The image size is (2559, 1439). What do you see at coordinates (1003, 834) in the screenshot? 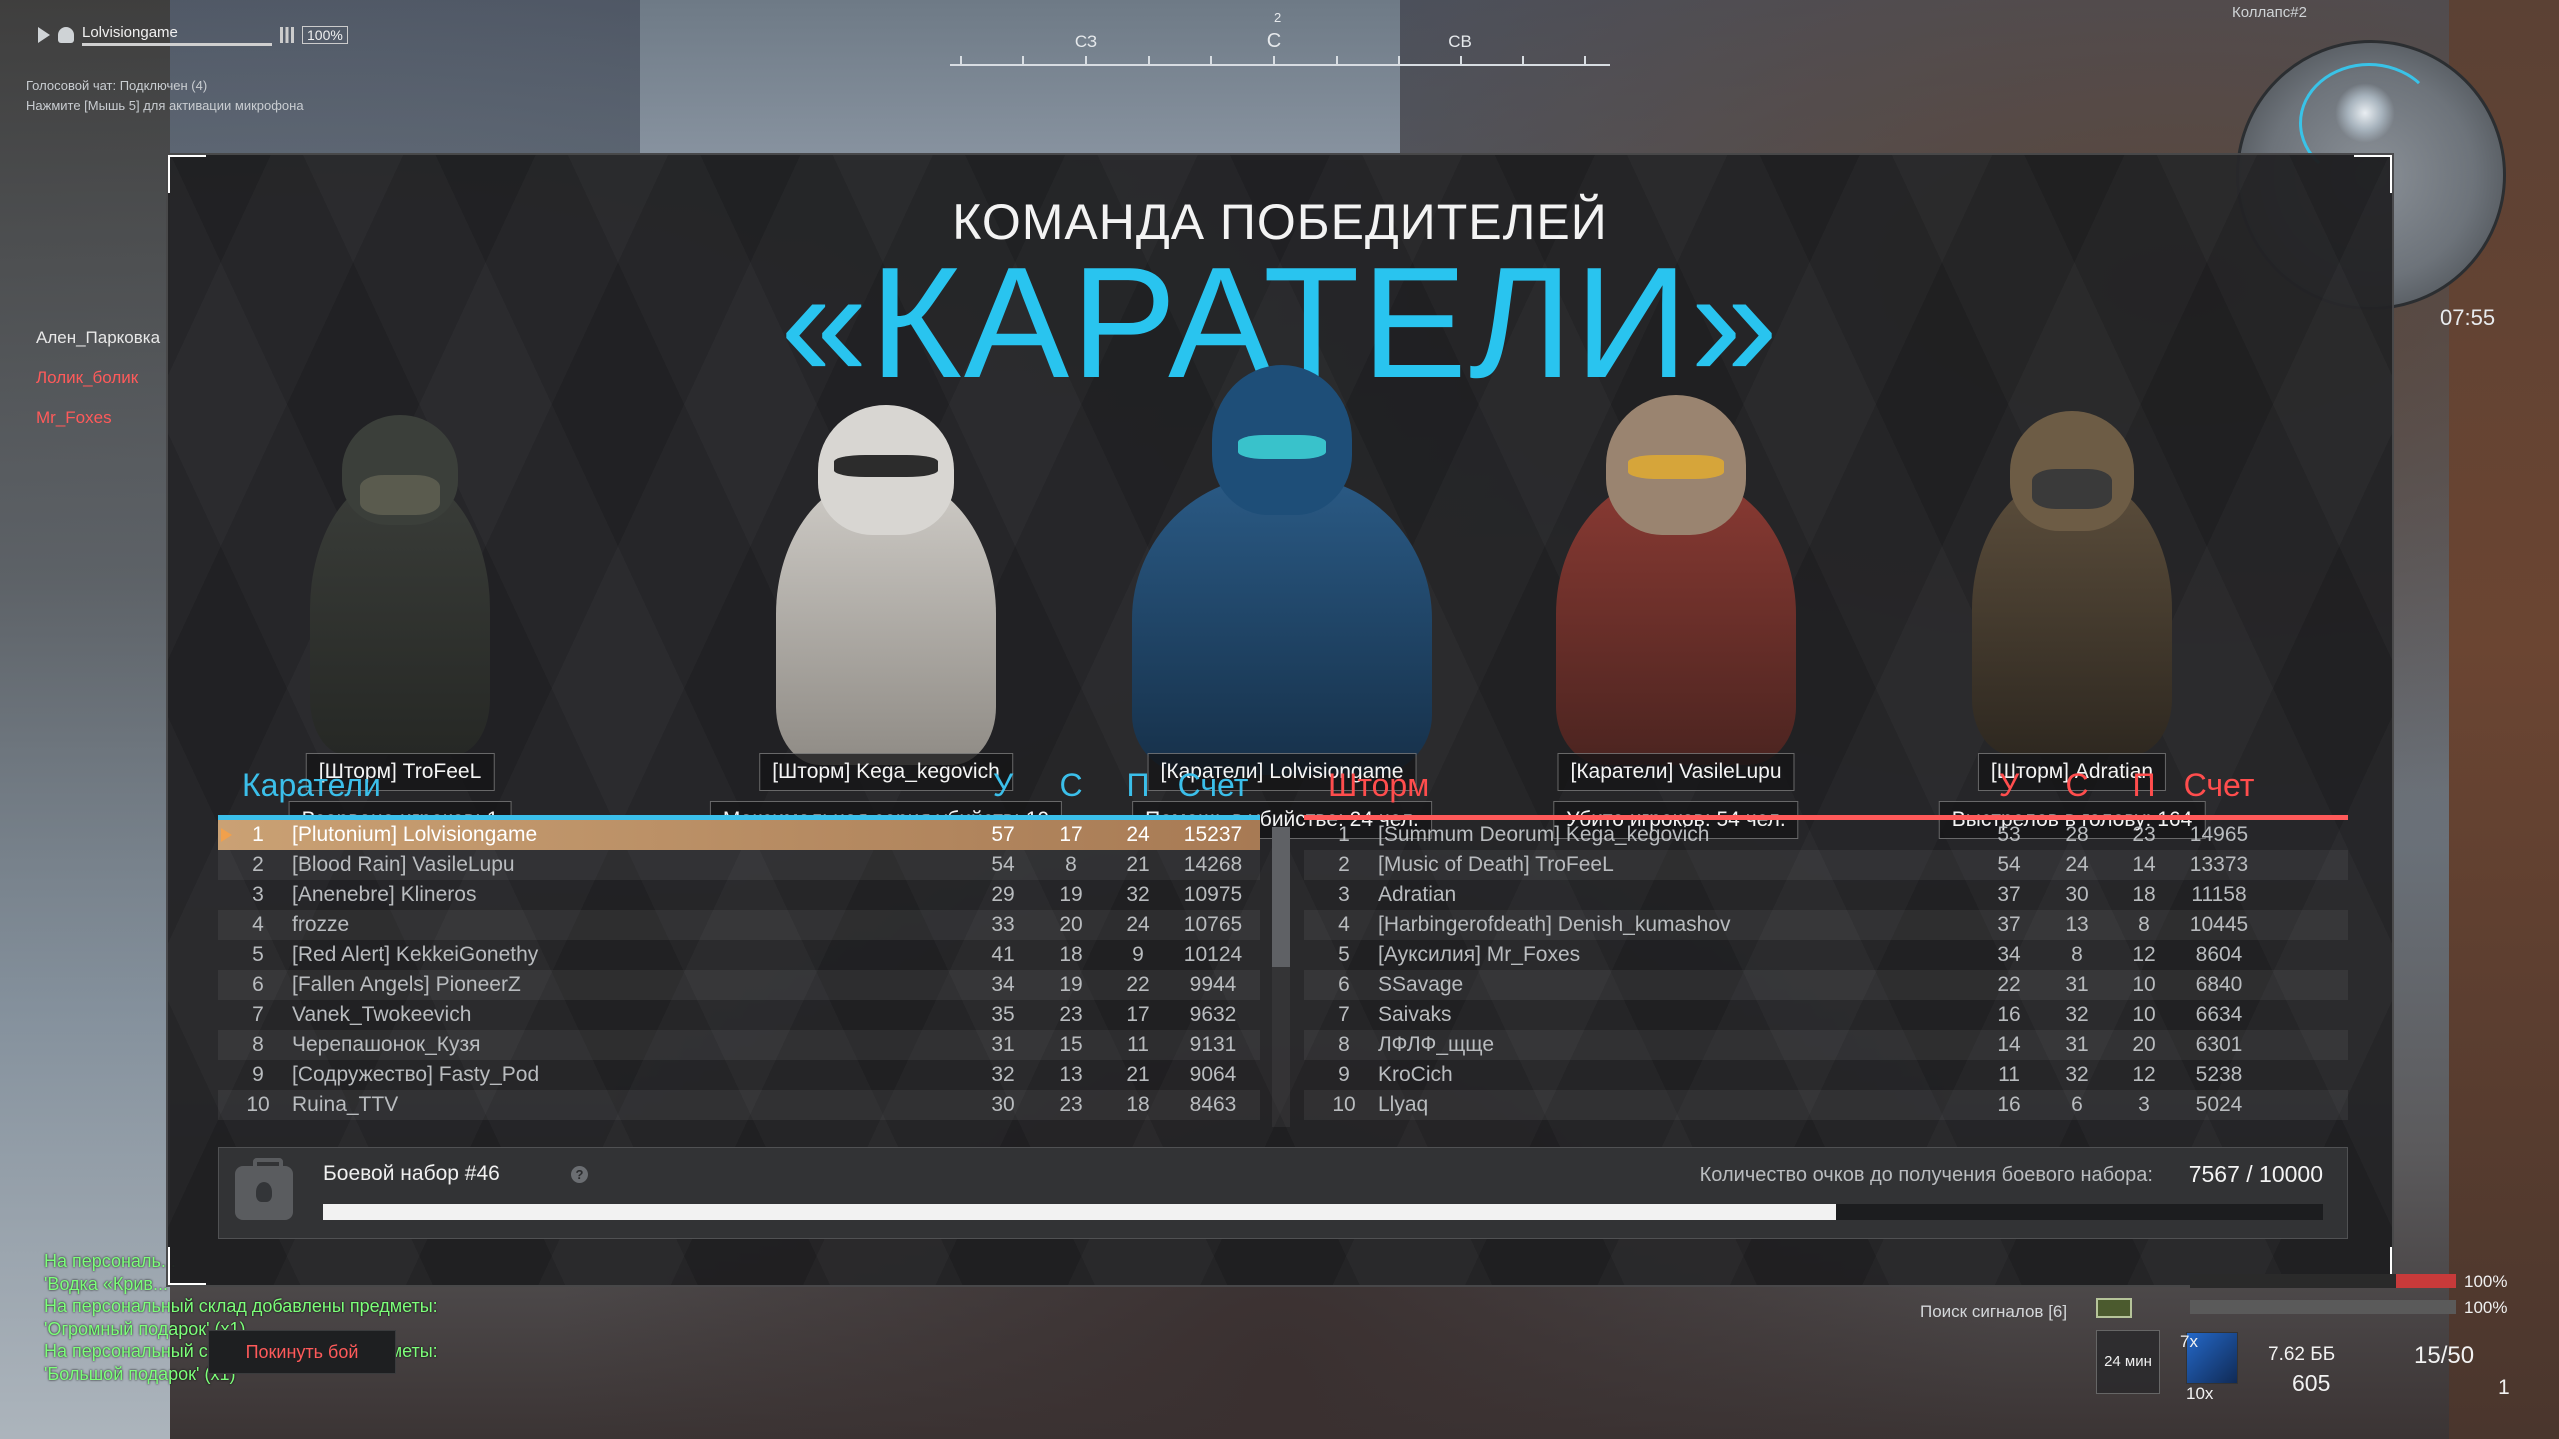
I see `player-kills: 57` at bounding box center [1003, 834].